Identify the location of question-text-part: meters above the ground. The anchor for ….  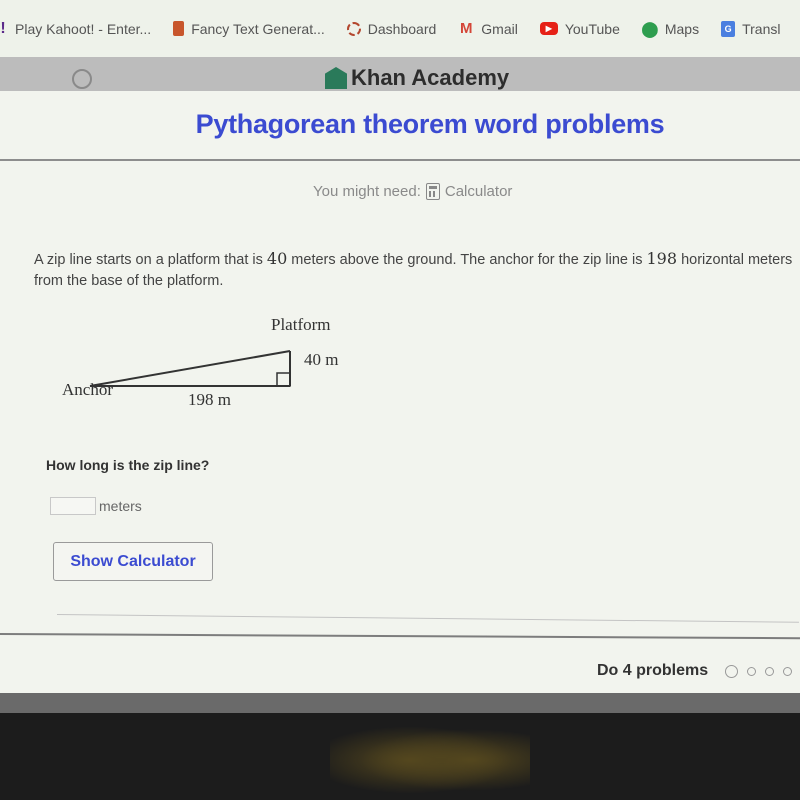
(467, 260).